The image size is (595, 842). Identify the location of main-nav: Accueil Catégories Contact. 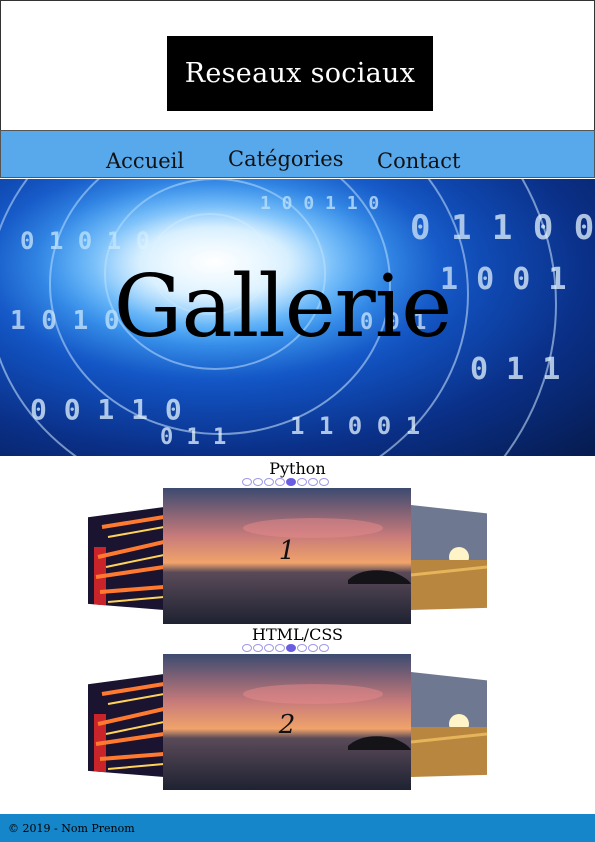
(297, 154).